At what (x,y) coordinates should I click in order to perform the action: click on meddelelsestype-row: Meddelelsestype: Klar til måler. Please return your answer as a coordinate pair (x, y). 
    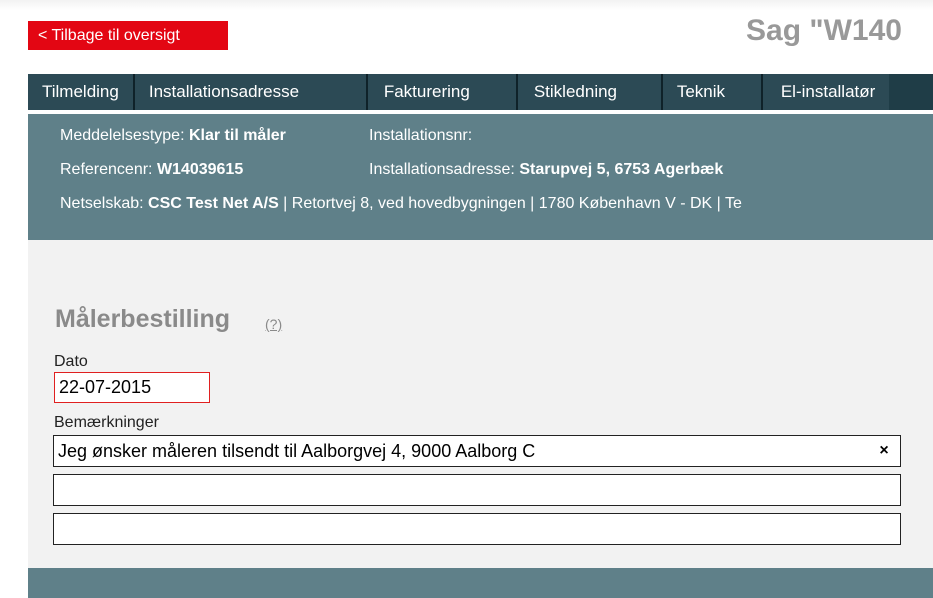
    Looking at the image, I should click on (173, 136).